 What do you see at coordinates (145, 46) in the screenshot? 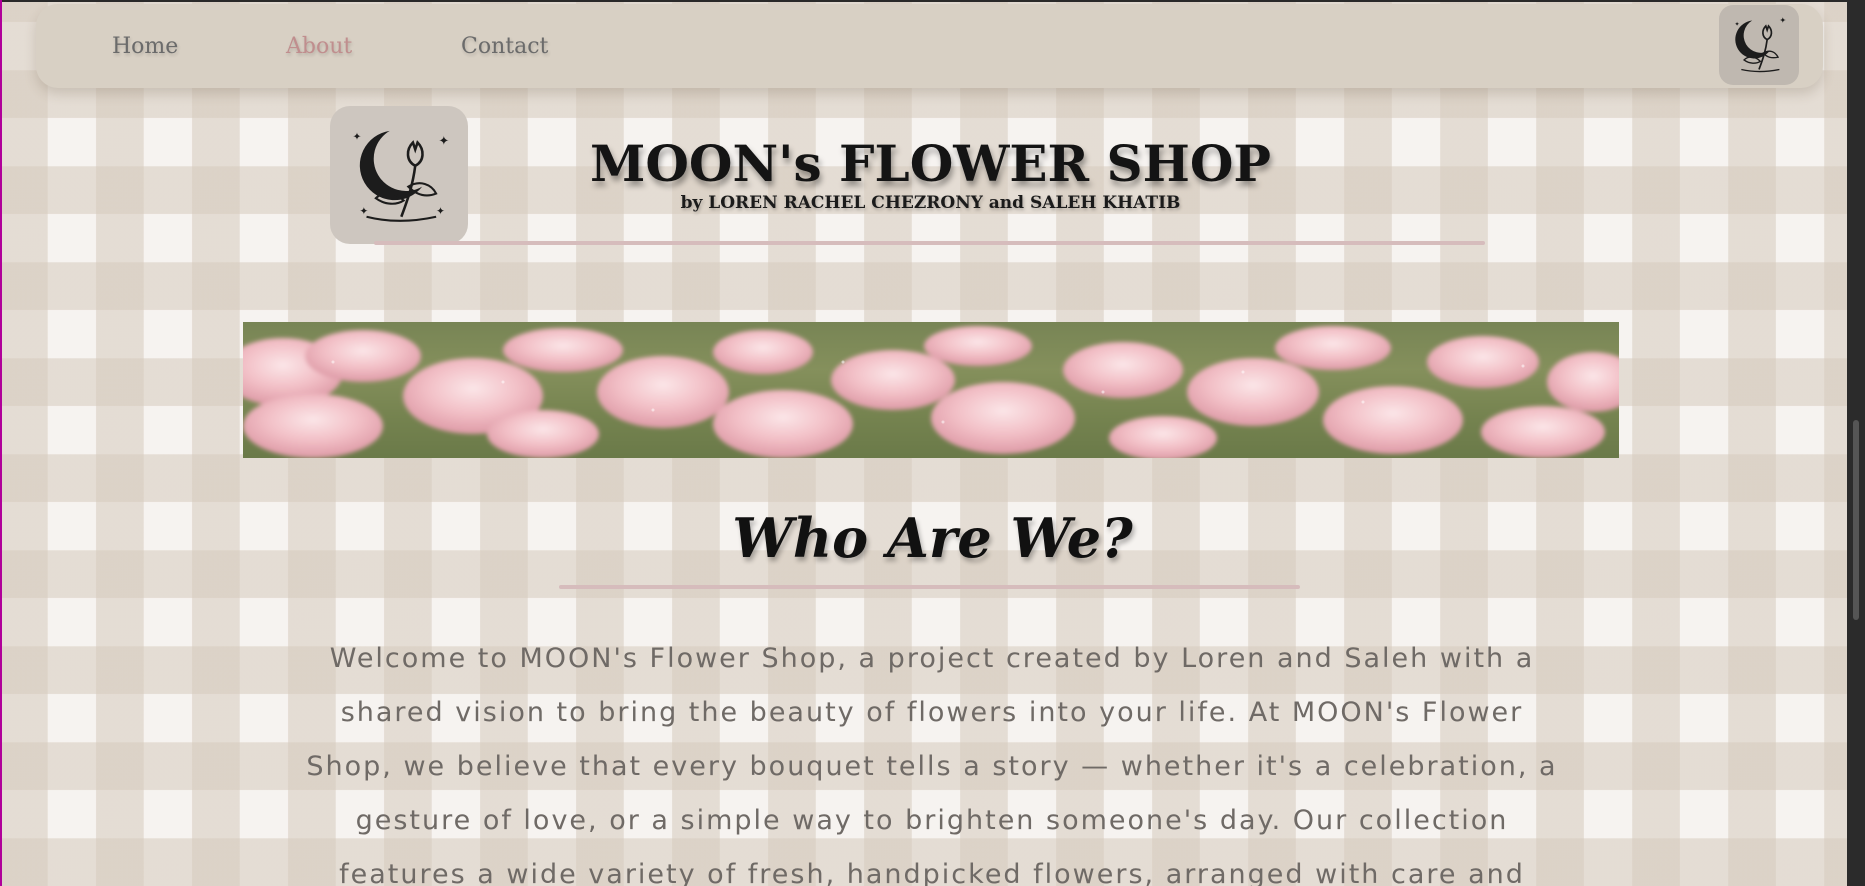
I see `nav-link-home: Home` at bounding box center [145, 46].